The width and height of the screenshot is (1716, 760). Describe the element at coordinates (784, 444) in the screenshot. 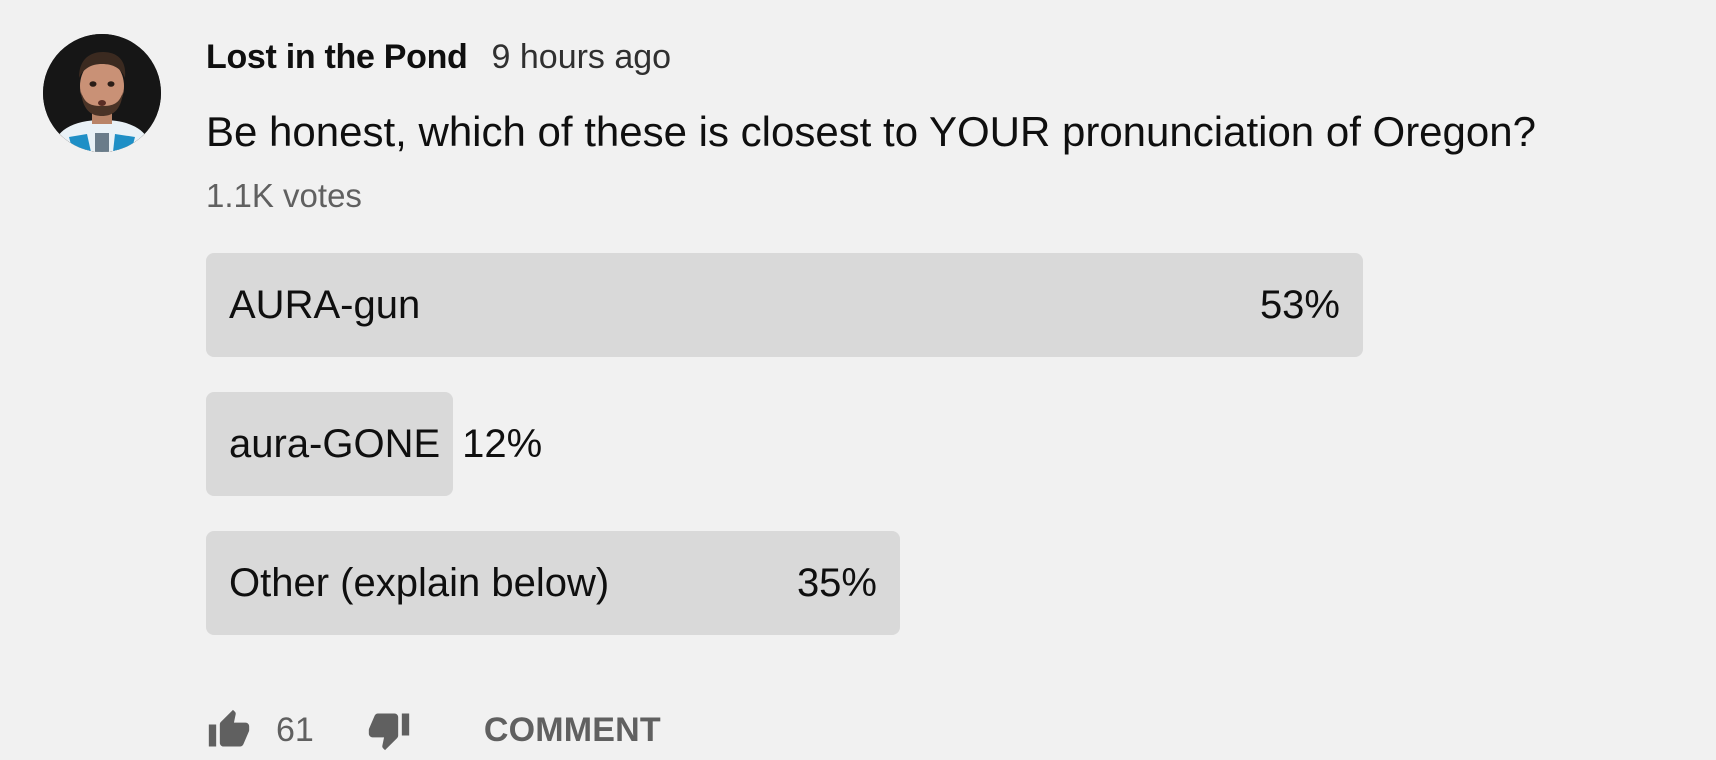

I see `poll-option: aura-GONE 12%` at that location.